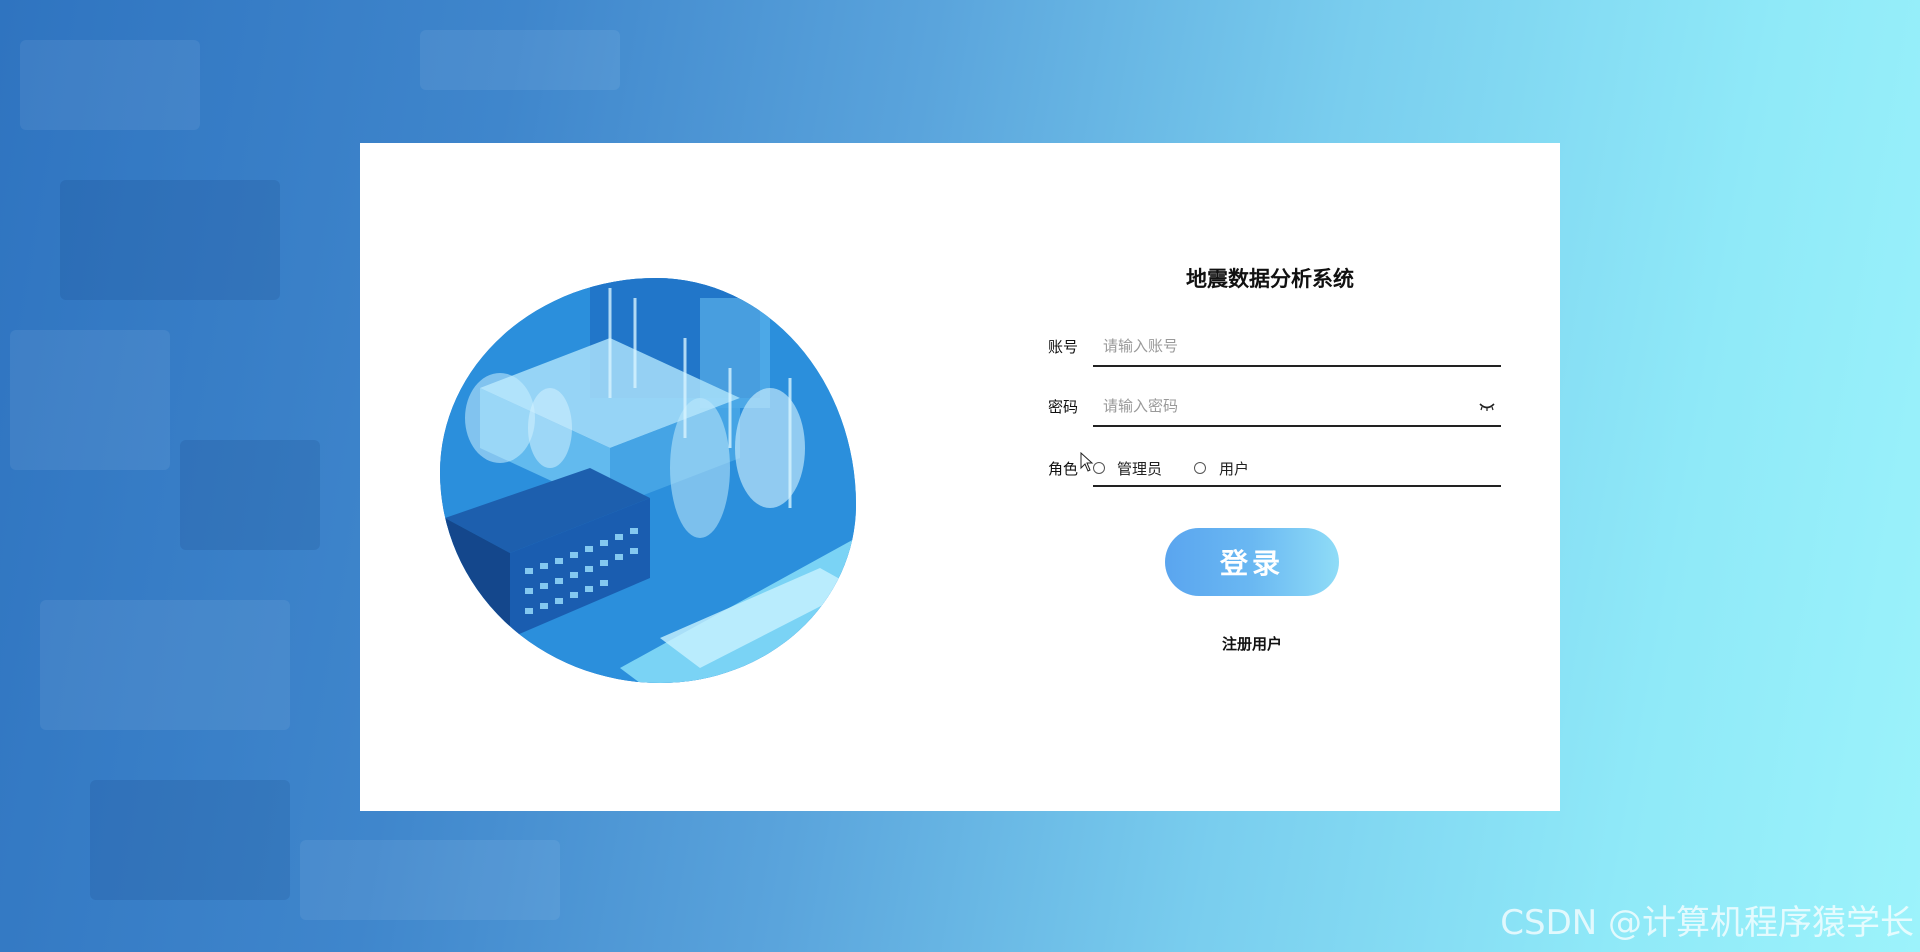  What do you see at coordinates (1234, 468) in the screenshot?
I see `role-option-user-label: 用户` at bounding box center [1234, 468].